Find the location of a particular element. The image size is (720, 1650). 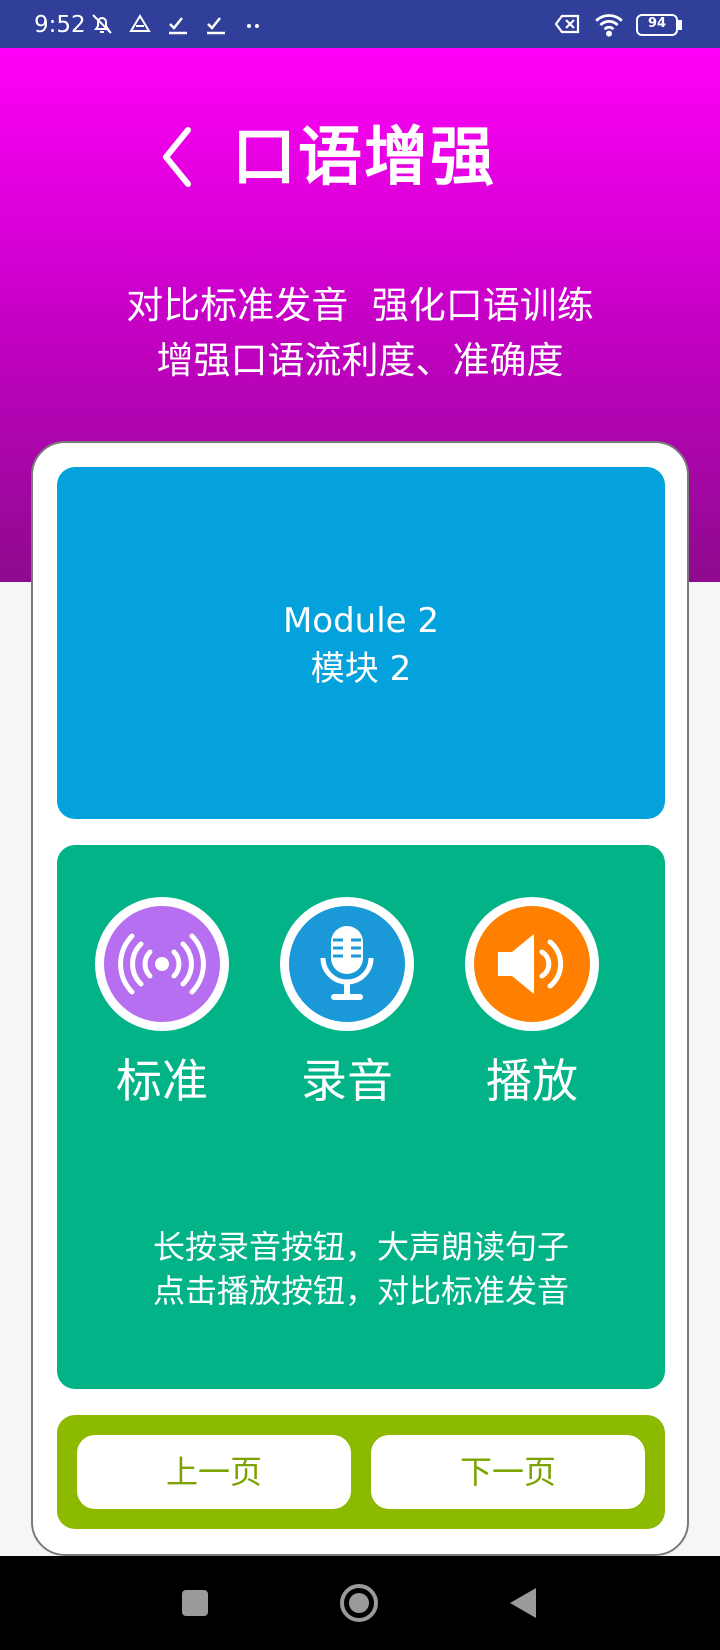

play-button: 播放 is located at coordinates (532, 1004).